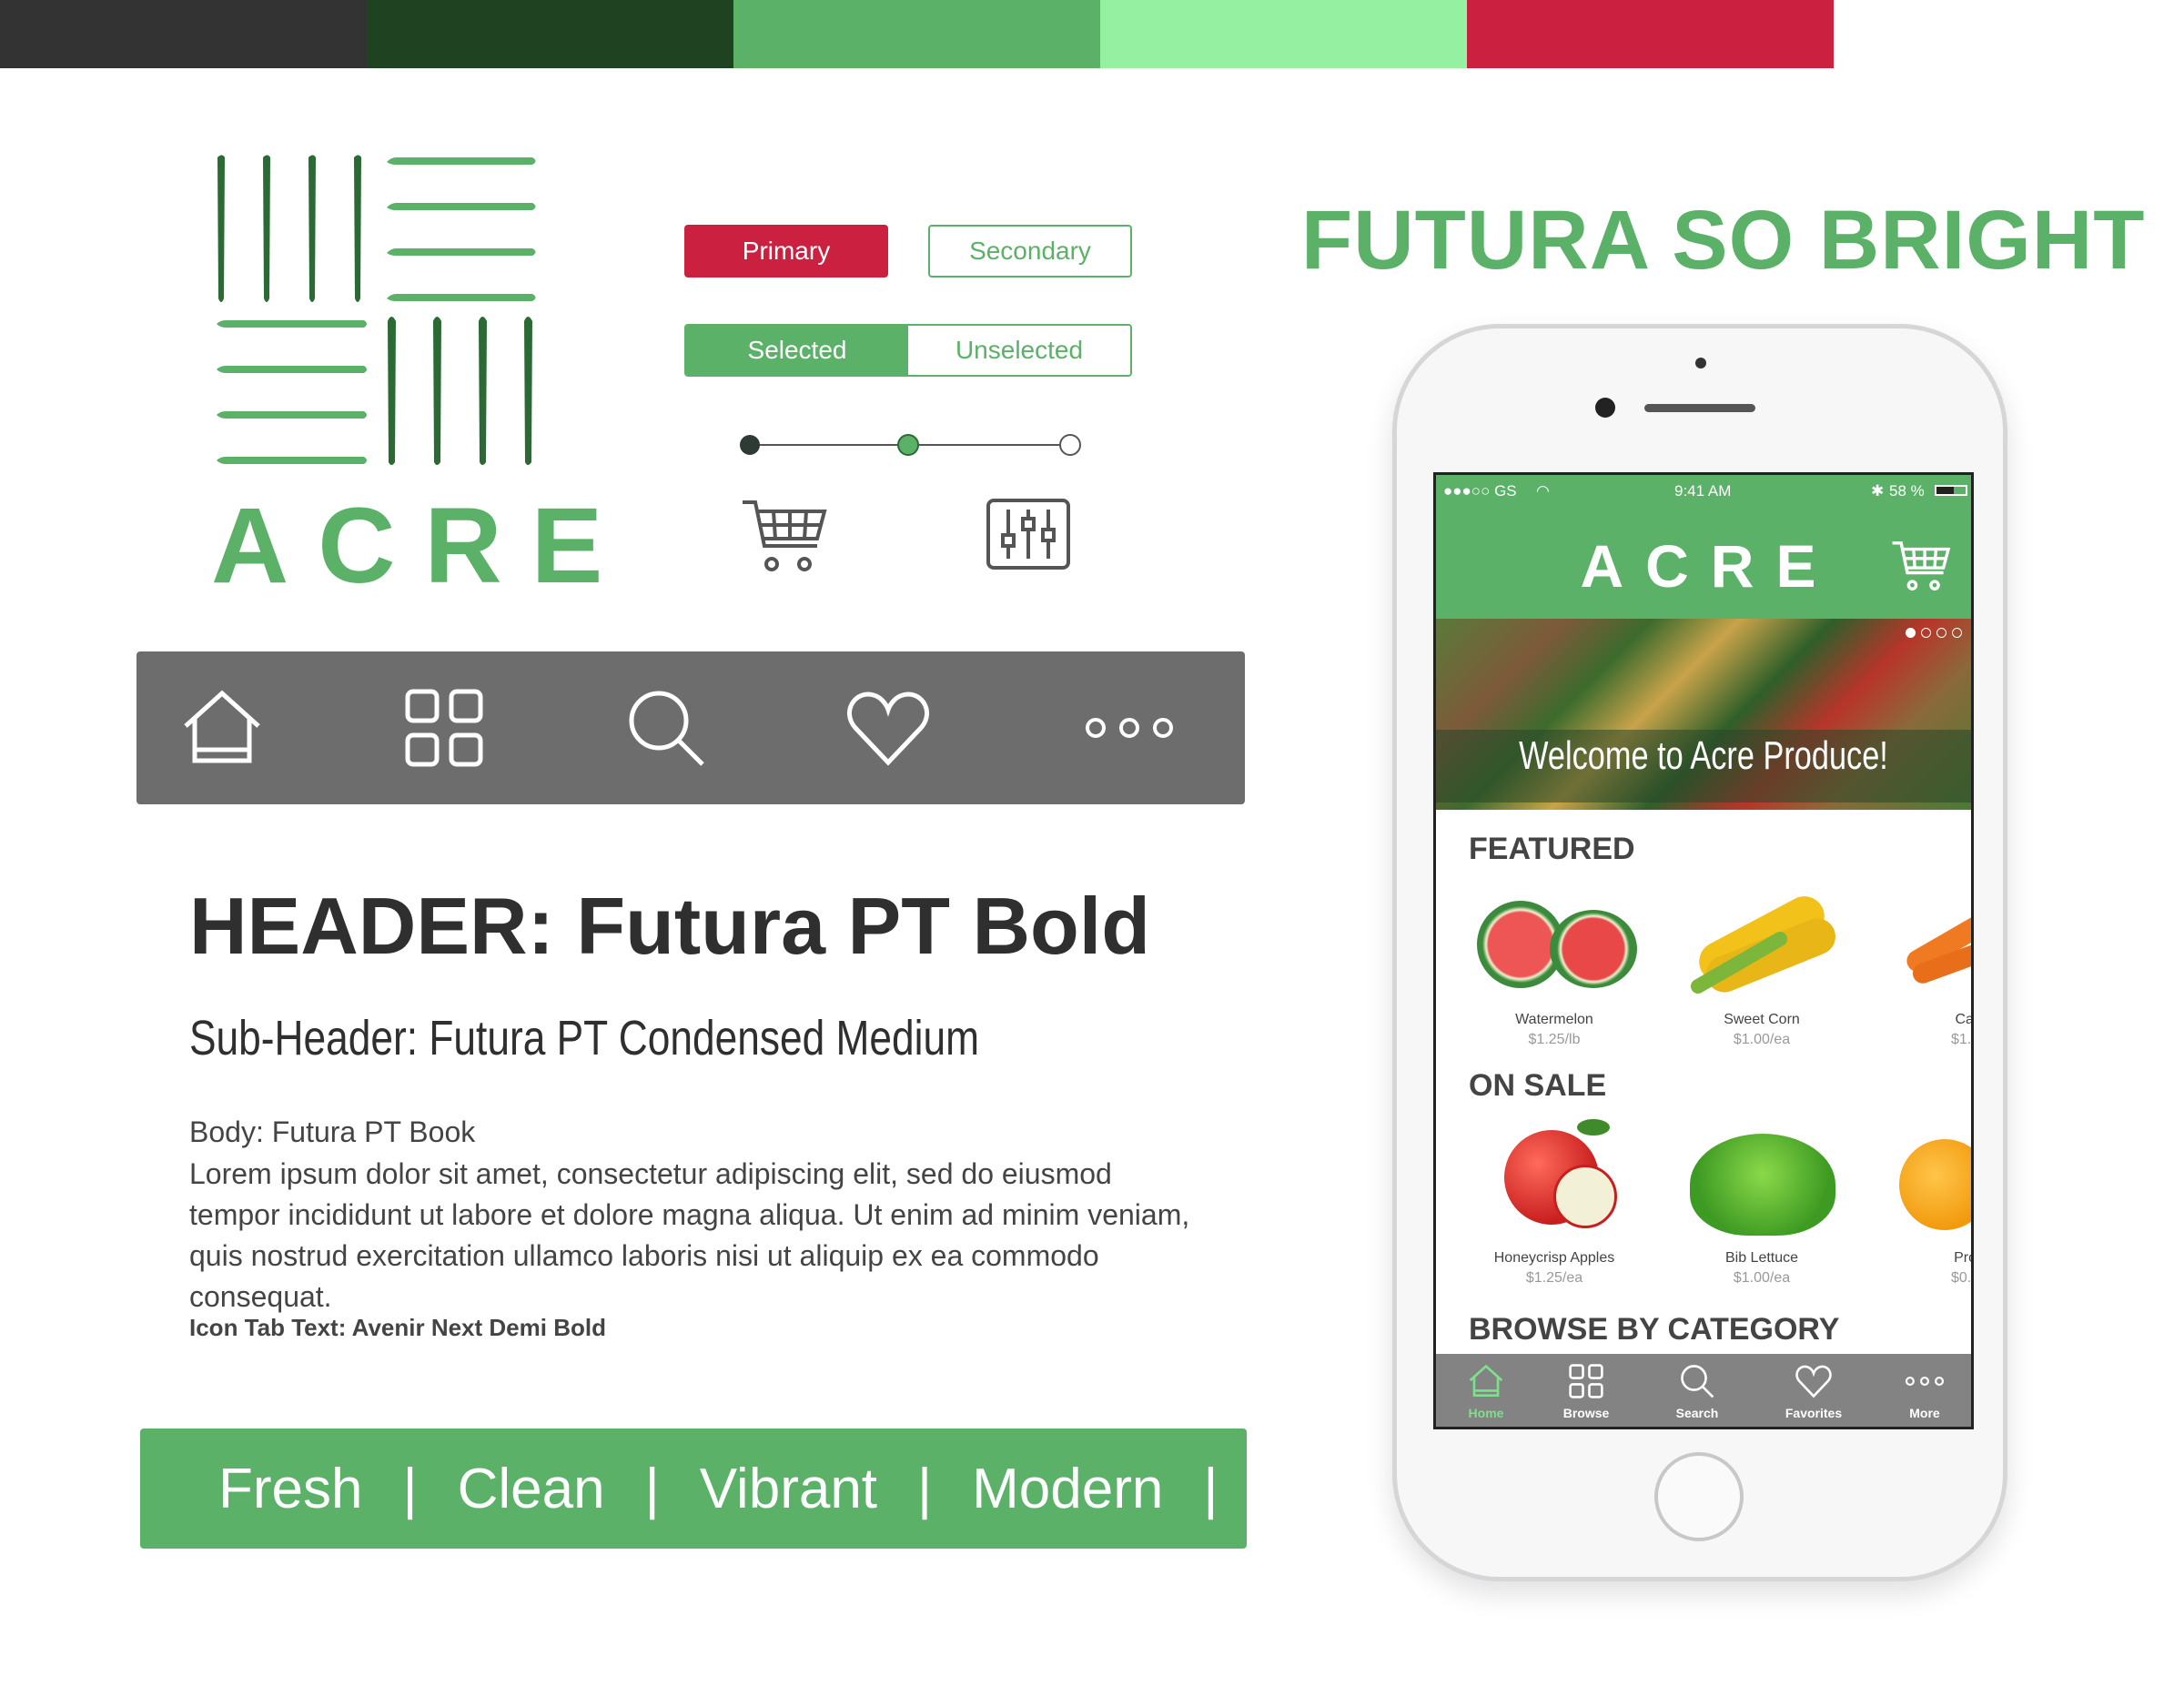 Image resolution: width=2184 pixels, height=1706 pixels. What do you see at coordinates (670, 926) in the screenshot?
I see `header-sample: HEADER: Futura PT Bold` at bounding box center [670, 926].